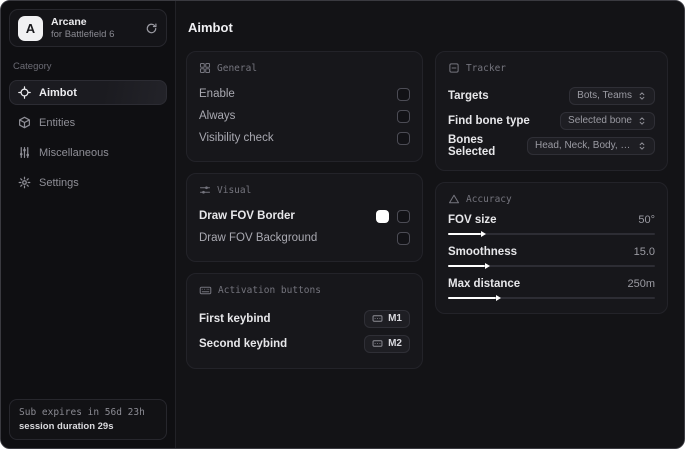  Describe the element at coordinates (472, 220) in the screenshot. I see `slider-label: FOV size` at that location.